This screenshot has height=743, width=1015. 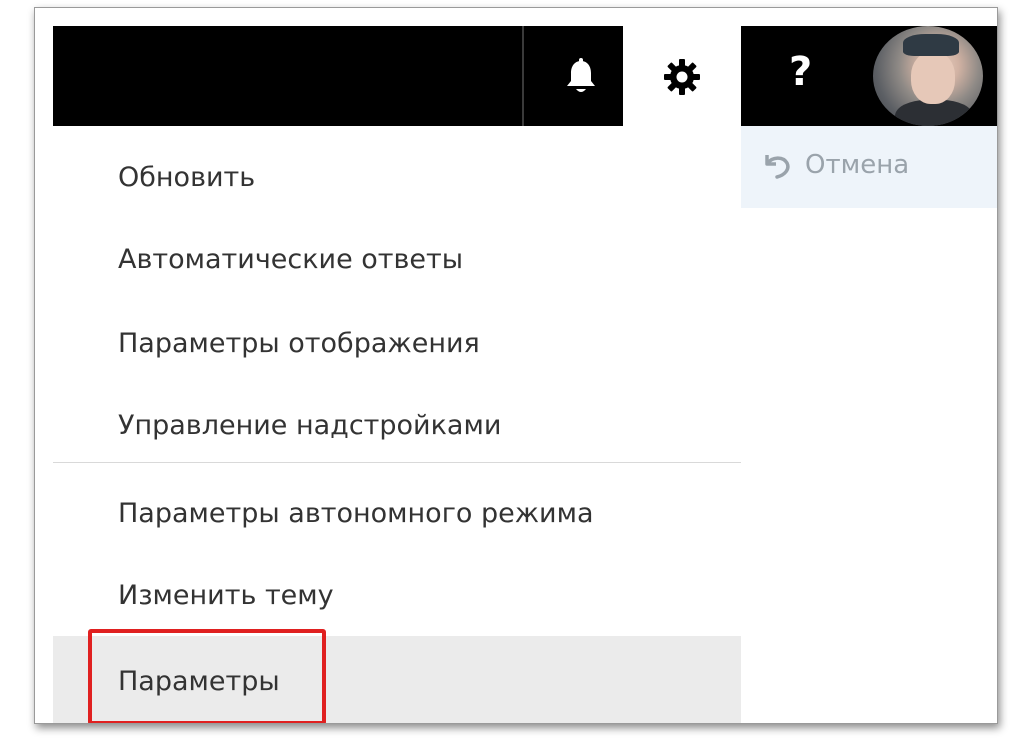 I want to click on command-bar: Отмена, so click(x=869, y=167).